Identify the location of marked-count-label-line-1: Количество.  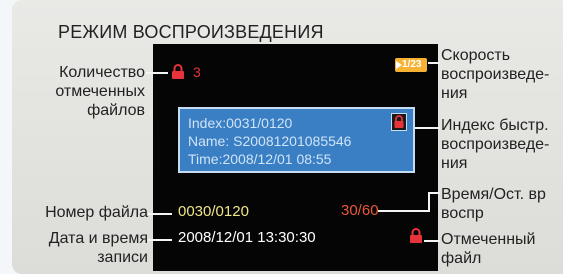
(102, 72).